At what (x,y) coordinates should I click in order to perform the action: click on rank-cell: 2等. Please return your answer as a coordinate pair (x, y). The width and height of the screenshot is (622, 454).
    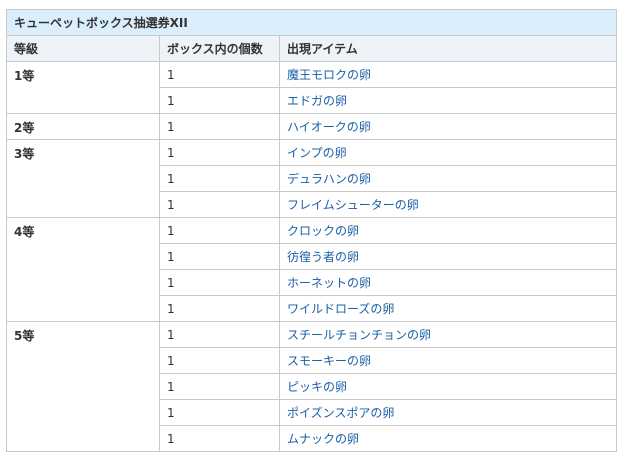
    Looking at the image, I should click on (83, 126).